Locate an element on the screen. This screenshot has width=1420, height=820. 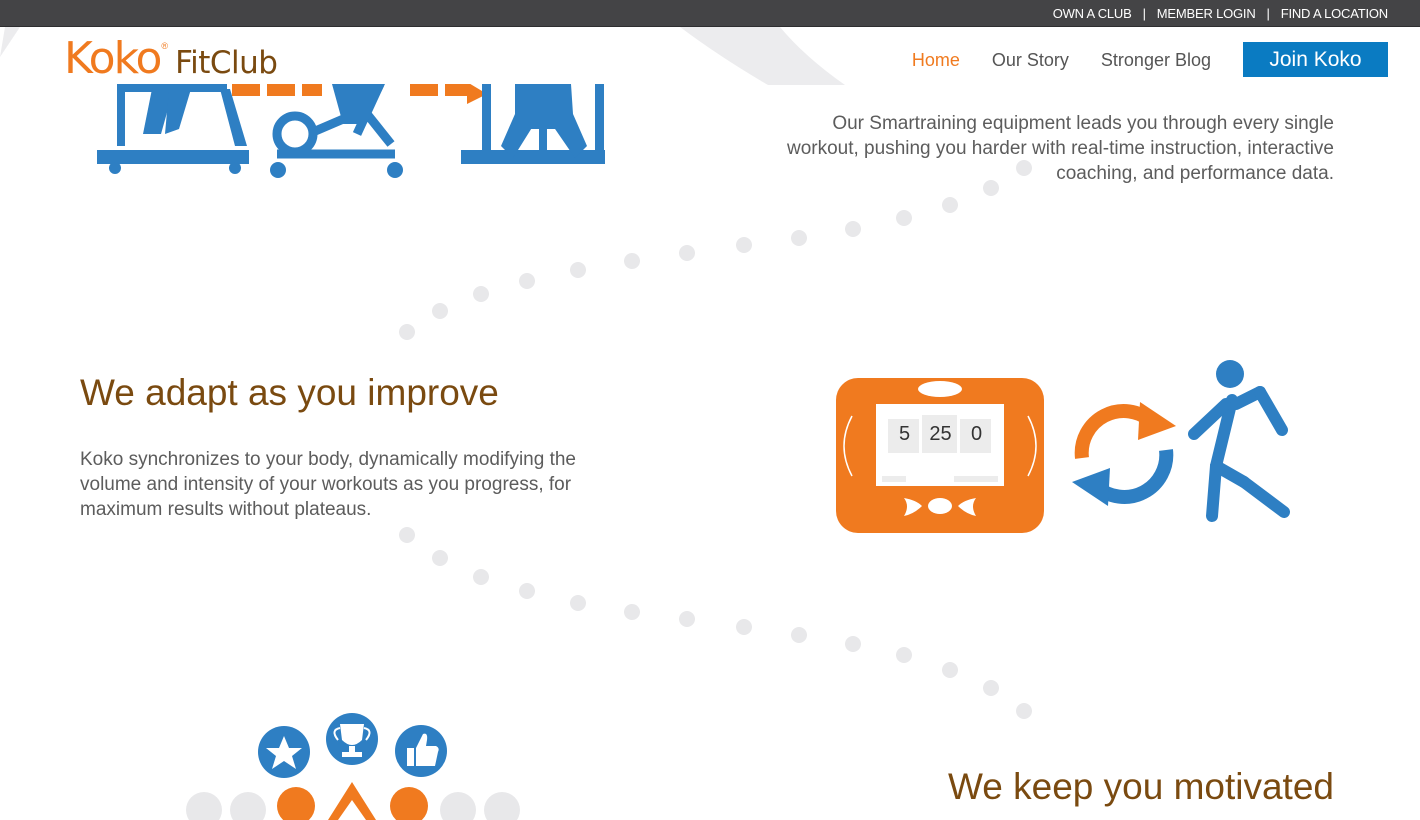
console-value: 0 is located at coordinates (976, 434).